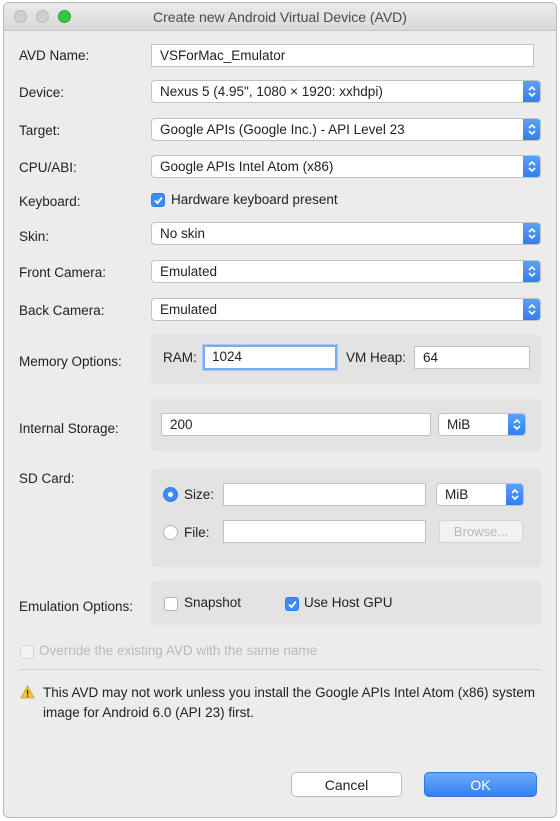 The height and width of the screenshot is (821, 560). What do you see at coordinates (531, 271) in the screenshot?
I see `front-camera-select-stepper-icon` at bounding box center [531, 271].